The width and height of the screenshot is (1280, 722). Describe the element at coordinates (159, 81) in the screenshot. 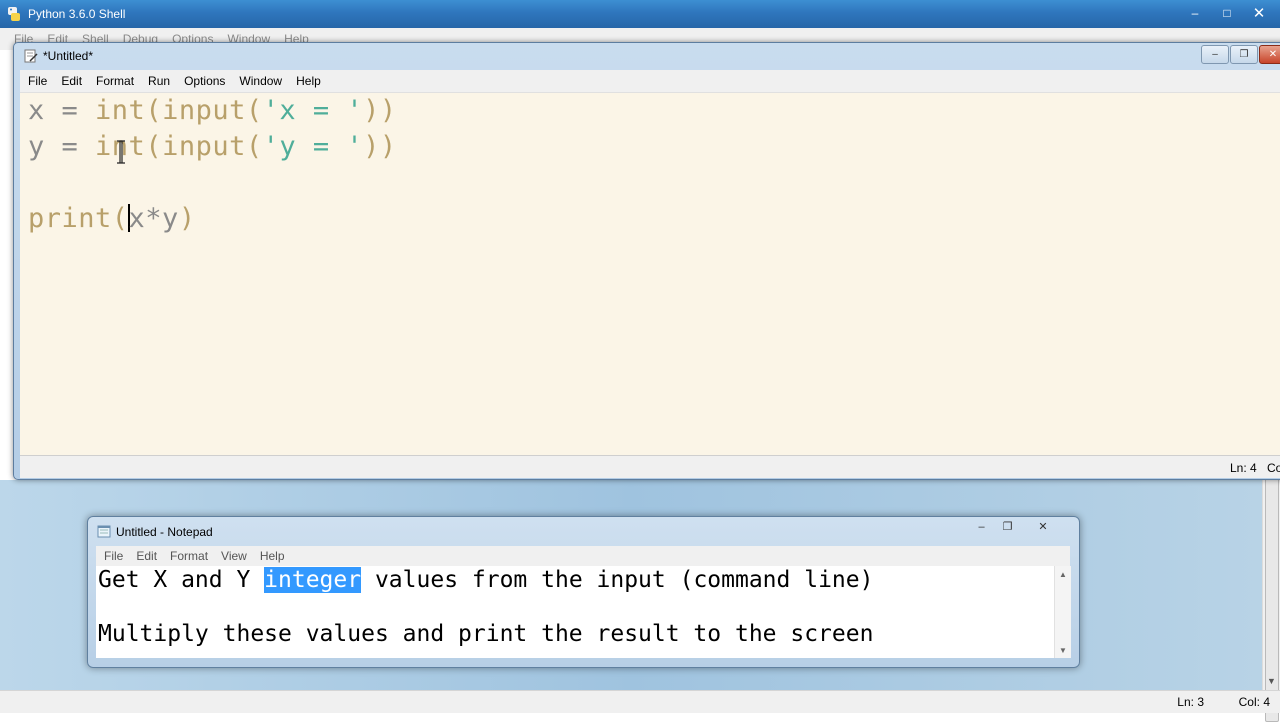

I see `editor-menu-run: Run` at that location.